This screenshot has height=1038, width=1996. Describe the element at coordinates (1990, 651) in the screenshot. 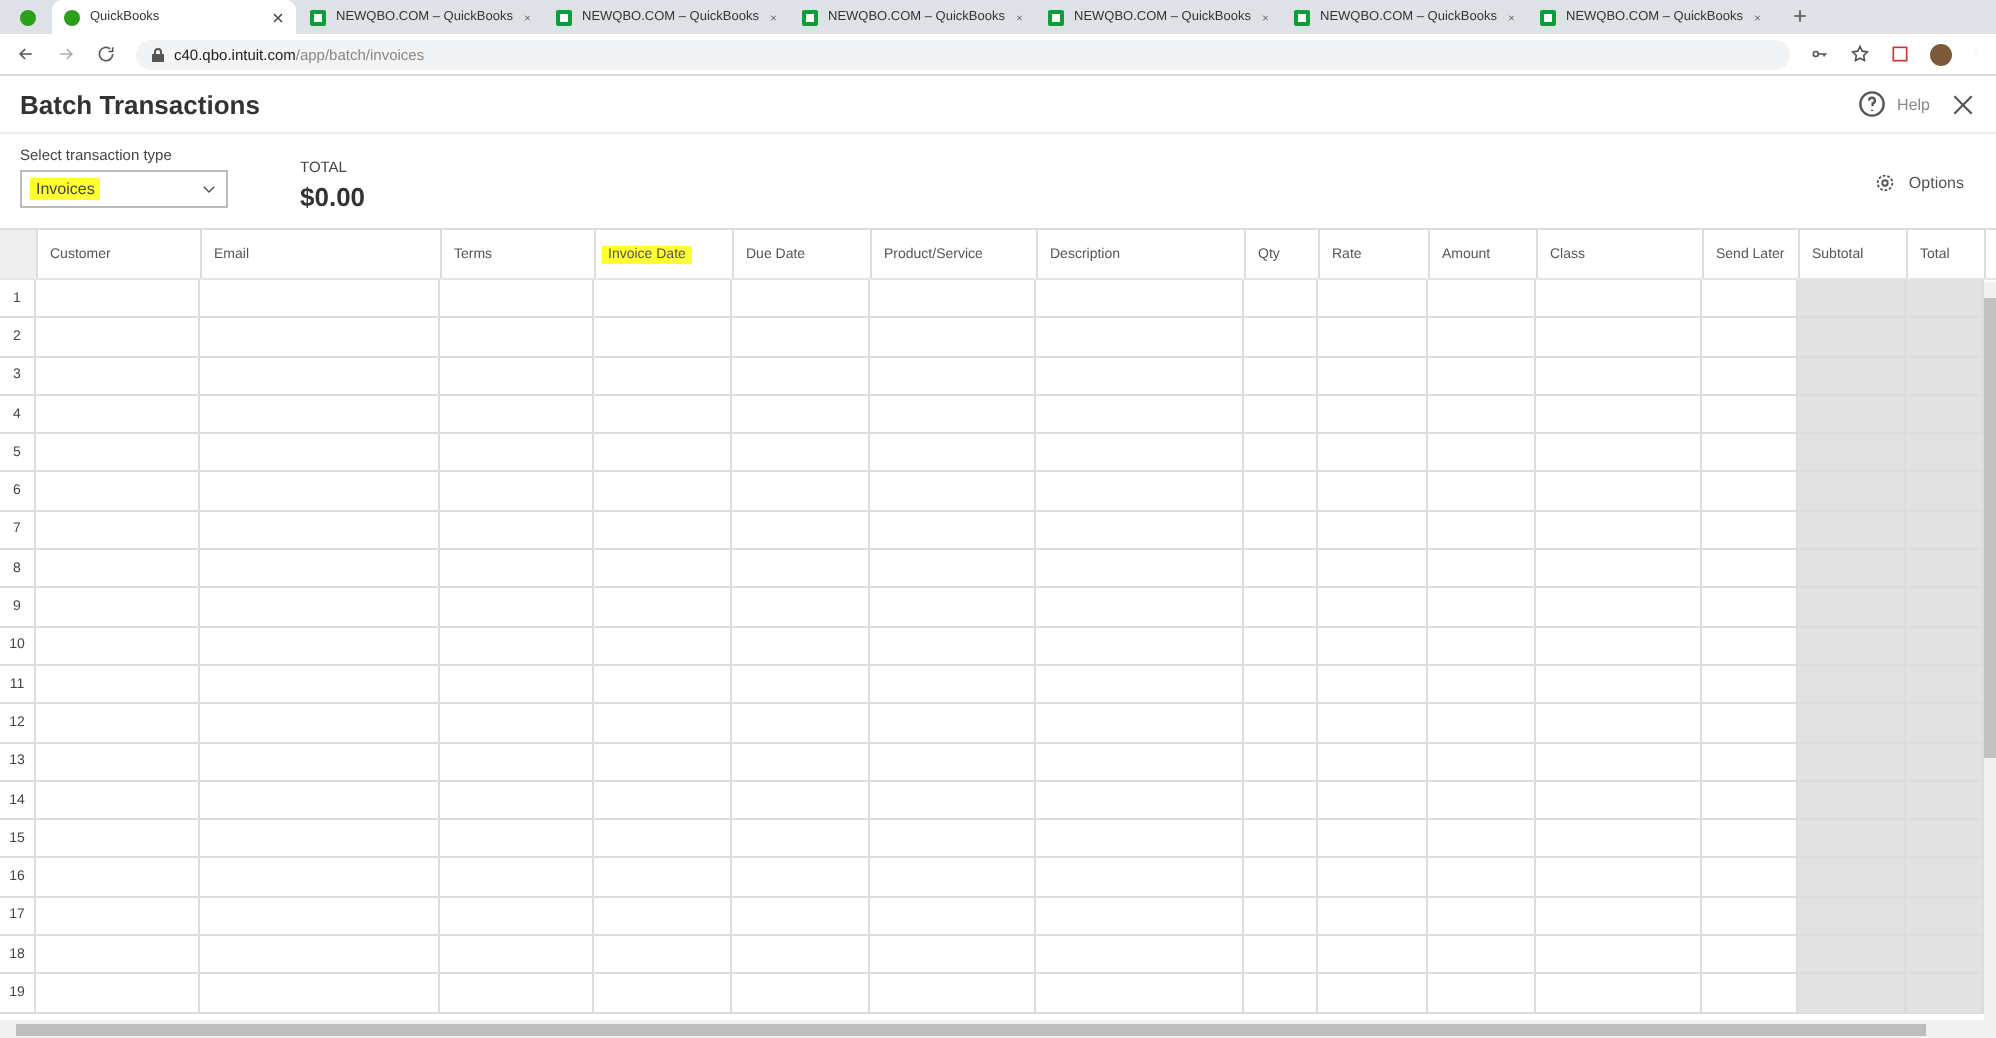

I see `vertical-scrollbar` at that location.